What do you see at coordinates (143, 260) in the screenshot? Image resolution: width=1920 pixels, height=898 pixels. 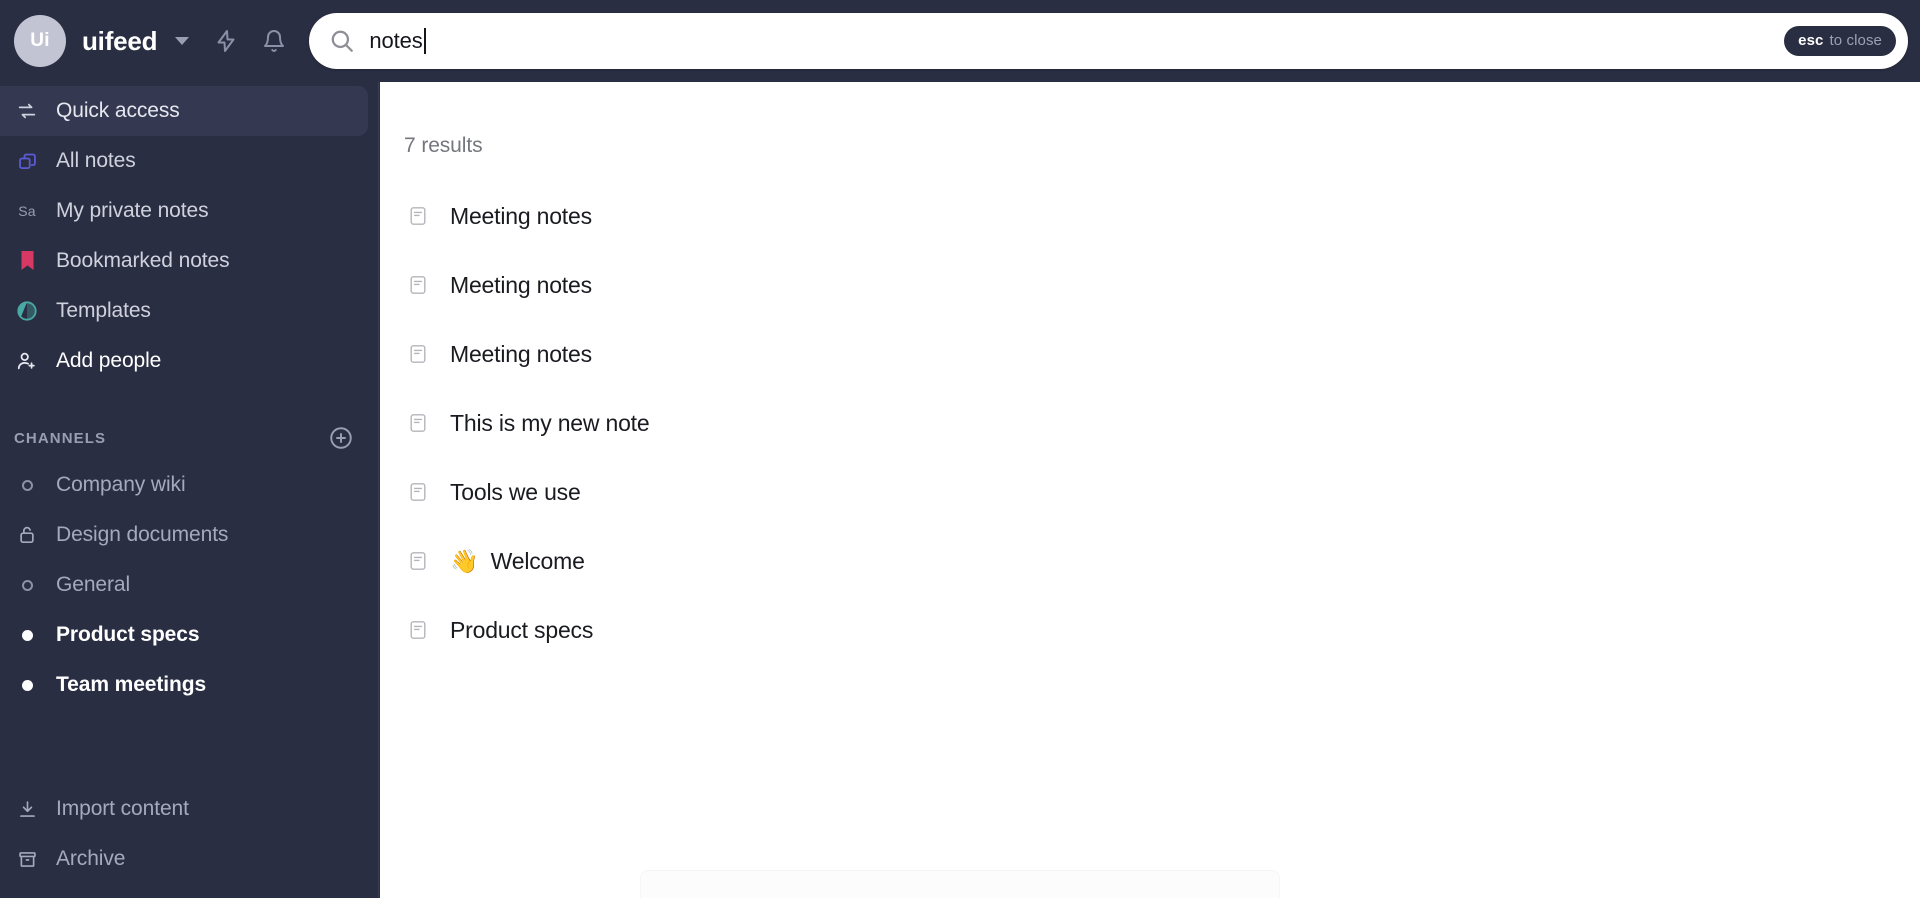 I see `sidebar-item-label: Bookmarked notes` at bounding box center [143, 260].